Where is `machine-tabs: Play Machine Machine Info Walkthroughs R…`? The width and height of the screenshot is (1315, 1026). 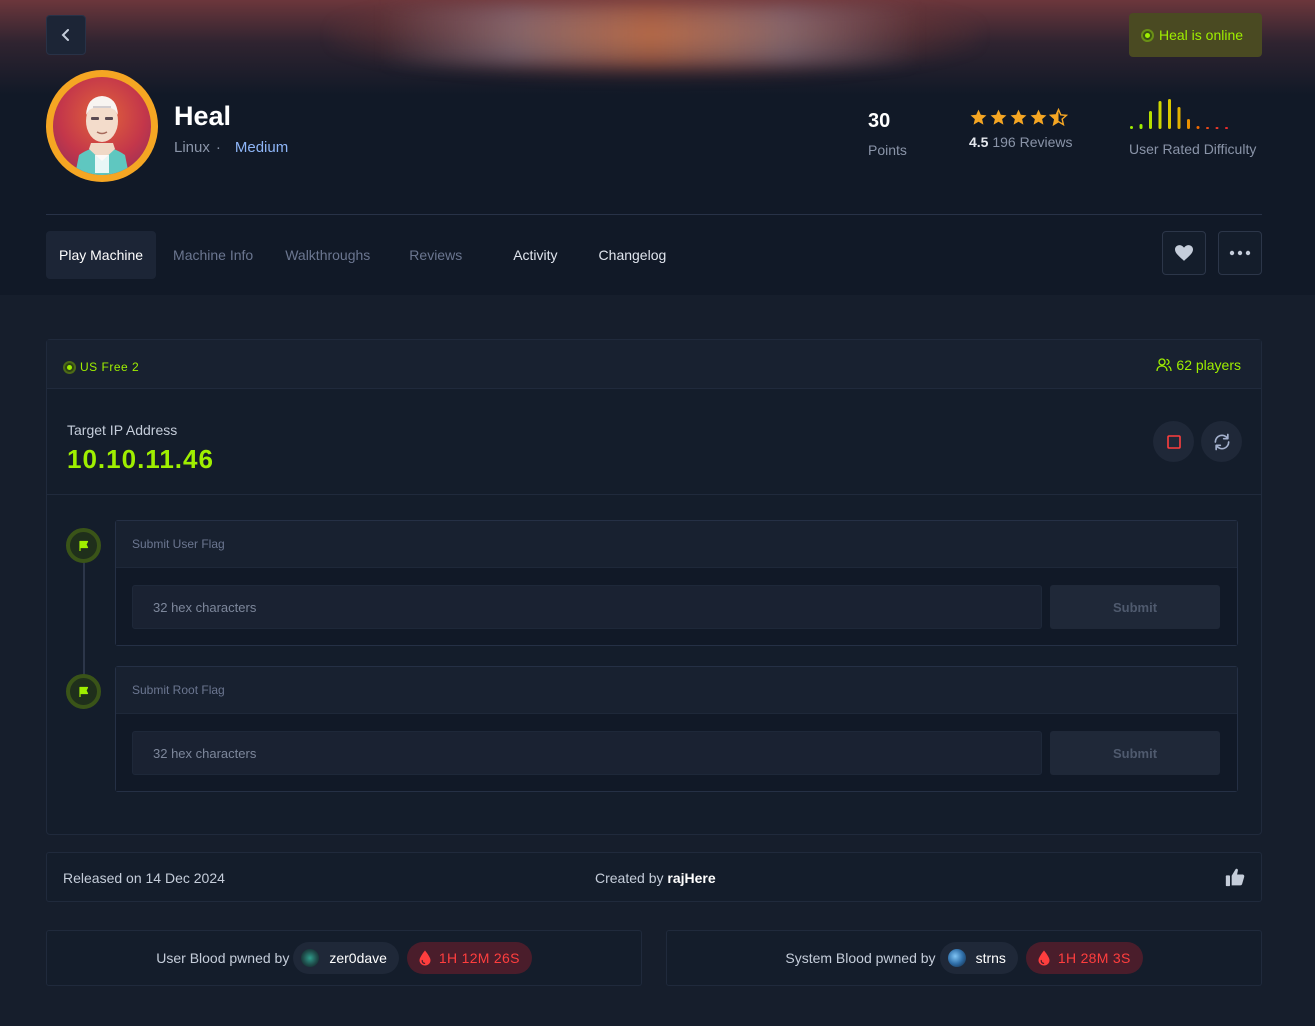
machine-tabs: Play Machine Machine Info Walkthroughs R… is located at coordinates (364, 255).